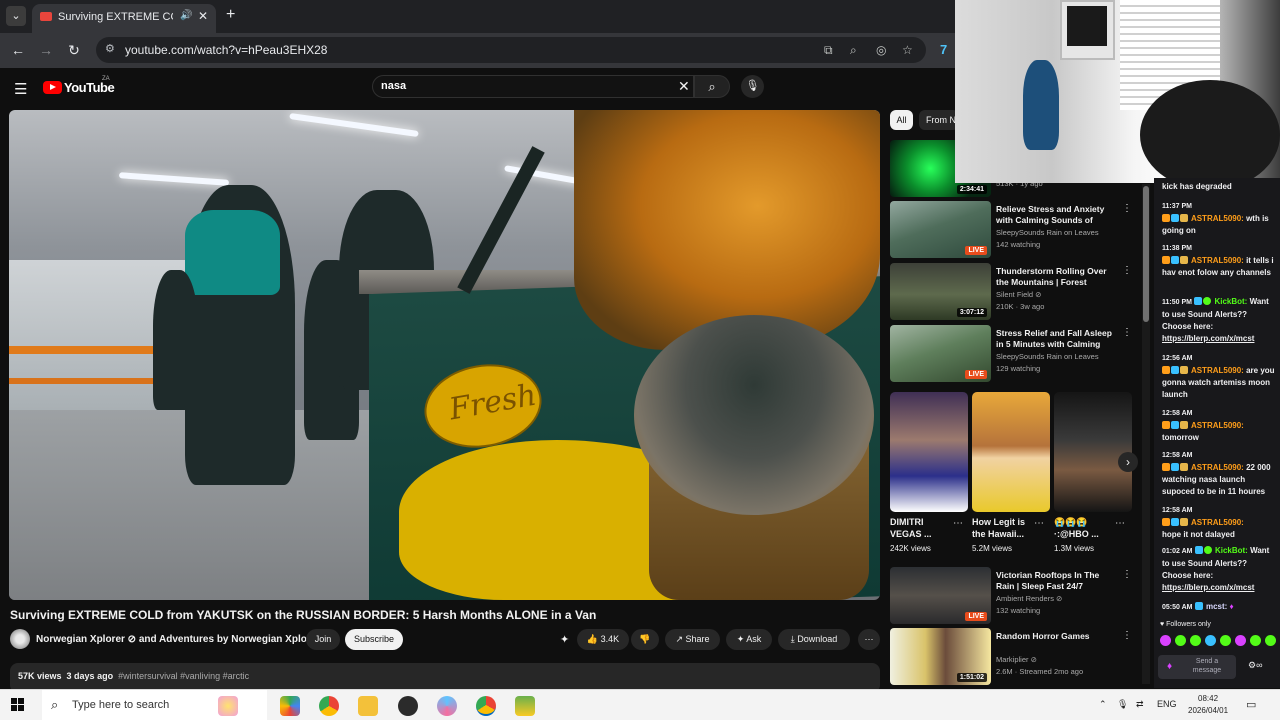  I want to click on hamburger-menu-icon: ☰, so click(20, 89).